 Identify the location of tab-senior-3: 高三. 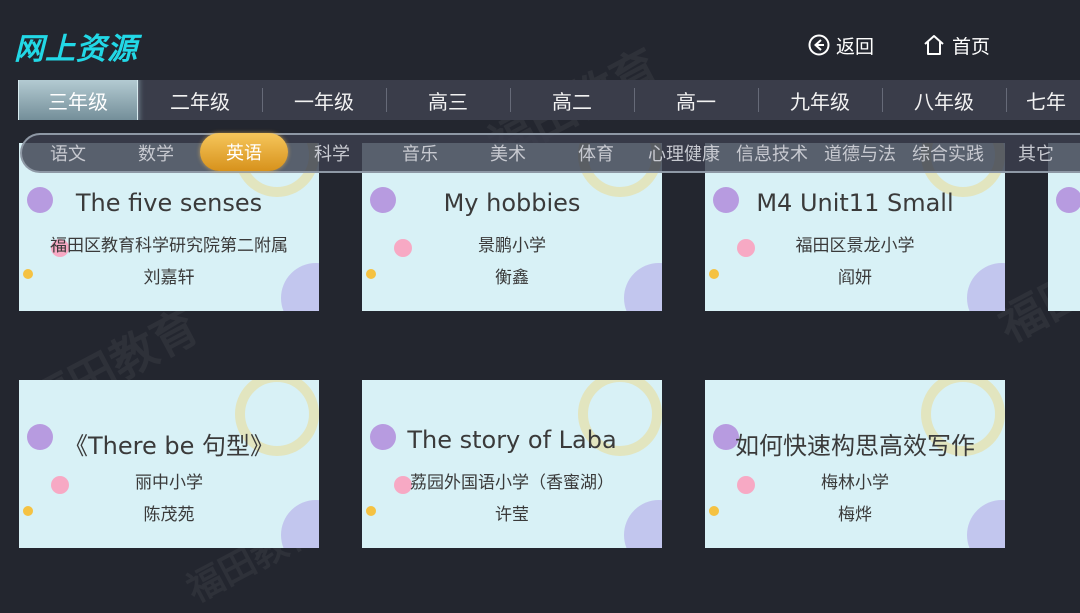
(448, 100).